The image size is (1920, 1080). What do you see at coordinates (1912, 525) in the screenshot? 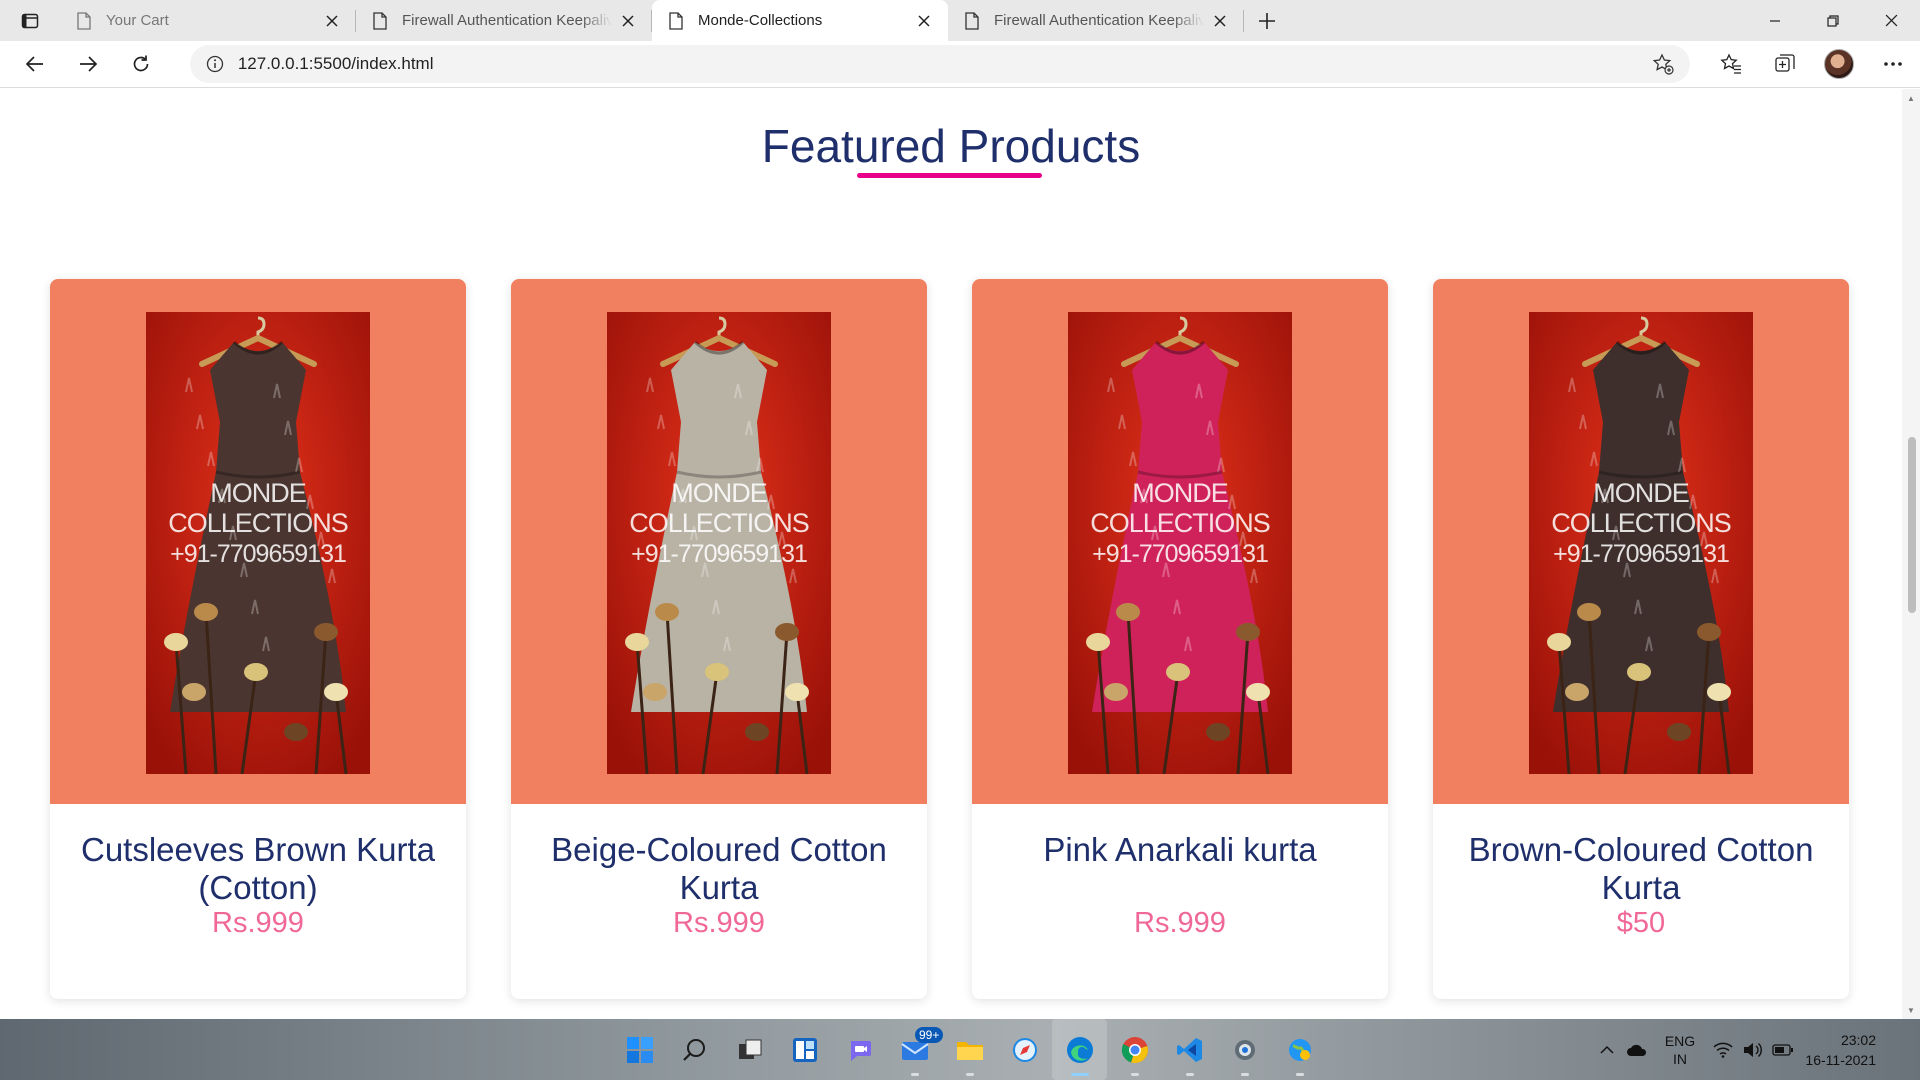
I see `scrollbar-thumb` at bounding box center [1912, 525].